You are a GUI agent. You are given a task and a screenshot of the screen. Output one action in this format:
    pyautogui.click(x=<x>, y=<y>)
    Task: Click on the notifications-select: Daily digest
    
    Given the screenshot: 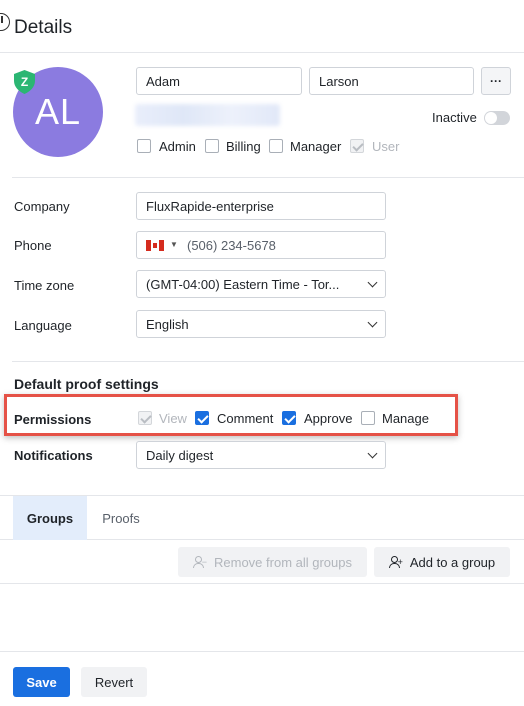 What is the action you would take?
    pyautogui.click(x=261, y=455)
    